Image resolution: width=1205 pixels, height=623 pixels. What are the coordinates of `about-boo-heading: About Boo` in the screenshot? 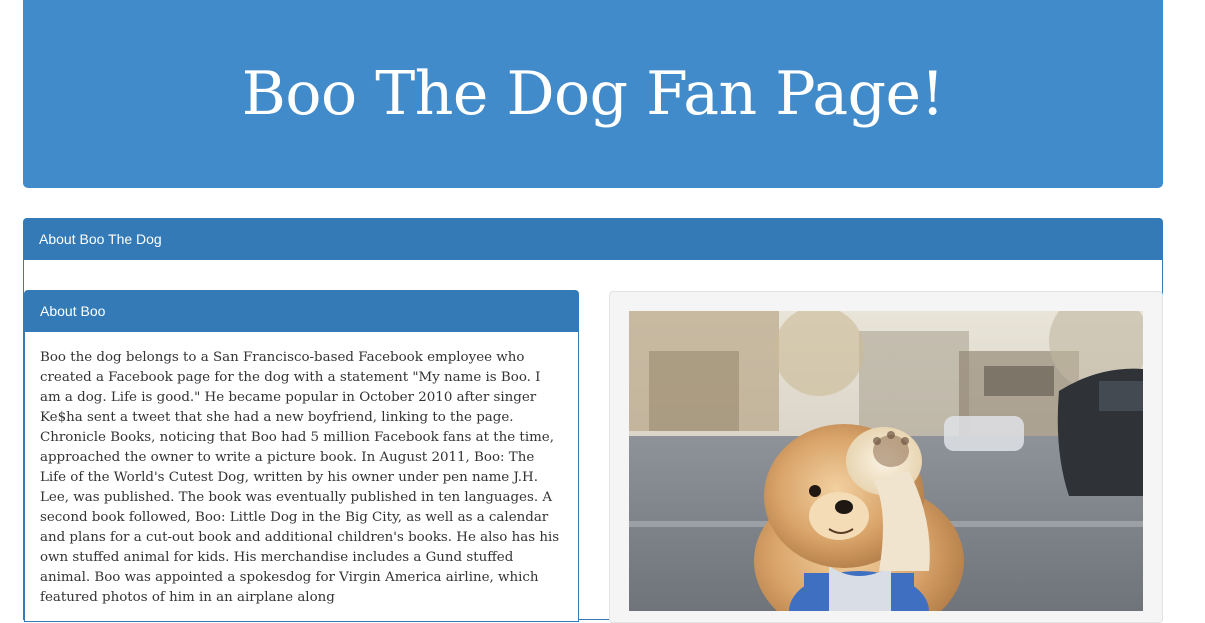 It's located at (301, 311).